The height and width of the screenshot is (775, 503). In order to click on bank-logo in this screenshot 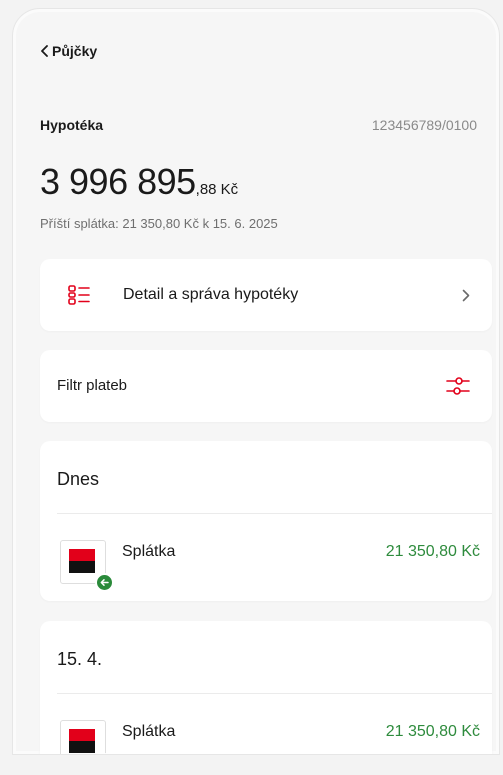, I will do `click(83, 737)`.